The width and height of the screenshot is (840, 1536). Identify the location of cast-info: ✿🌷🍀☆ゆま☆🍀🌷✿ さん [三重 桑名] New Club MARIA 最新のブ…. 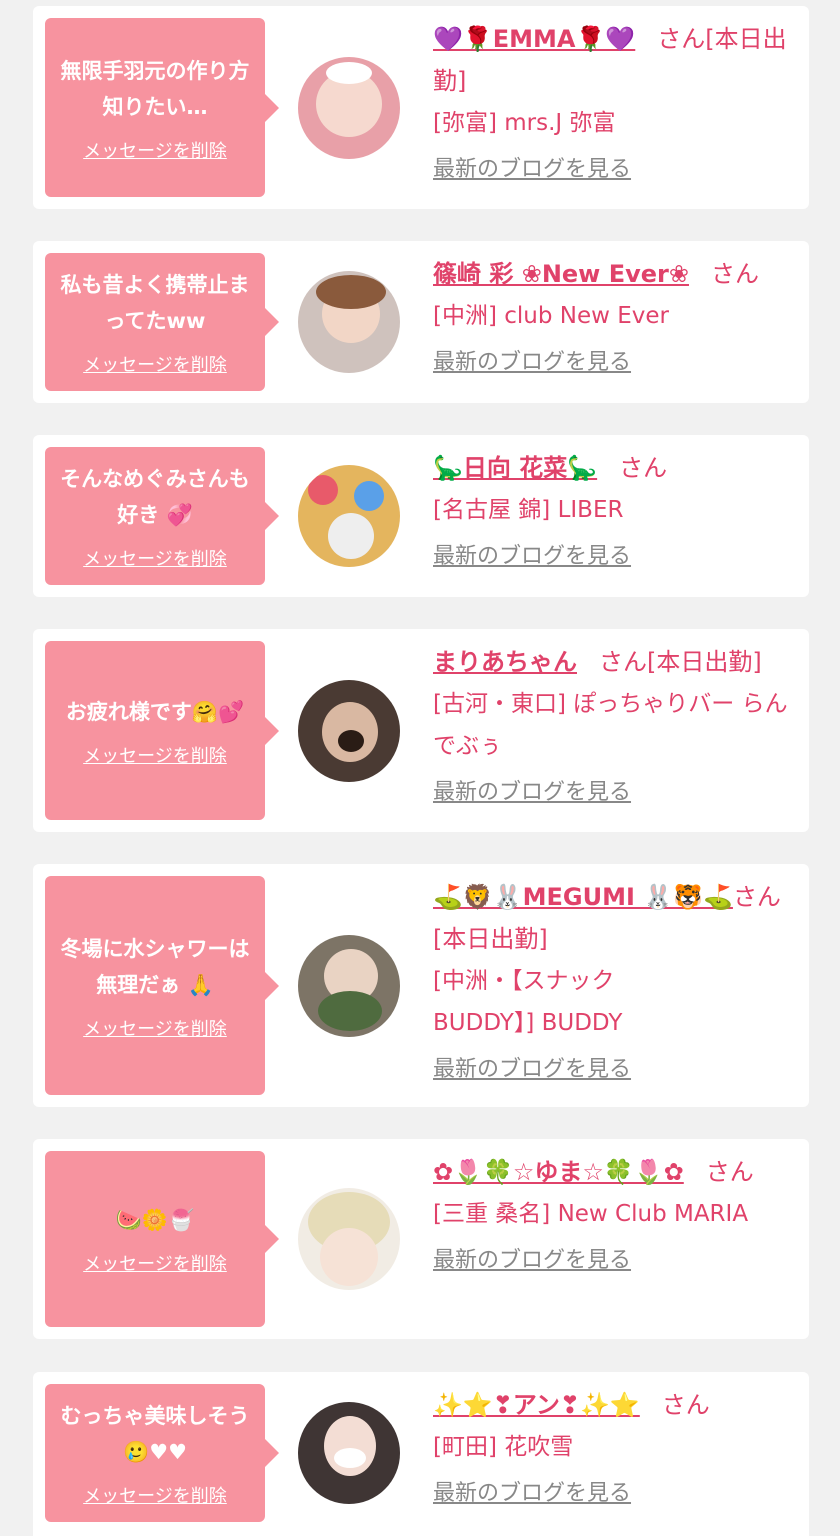
(615, 1213).